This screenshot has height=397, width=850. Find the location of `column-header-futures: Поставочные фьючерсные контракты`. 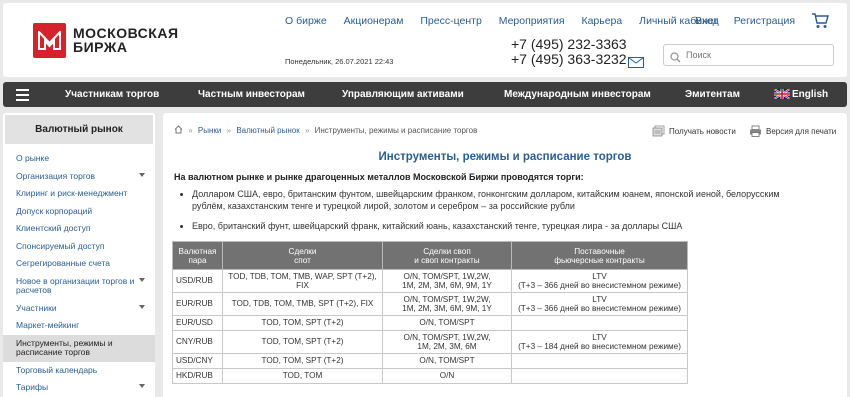

column-header-futures: Поставочные фьючерсные контракты is located at coordinates (599, 255).